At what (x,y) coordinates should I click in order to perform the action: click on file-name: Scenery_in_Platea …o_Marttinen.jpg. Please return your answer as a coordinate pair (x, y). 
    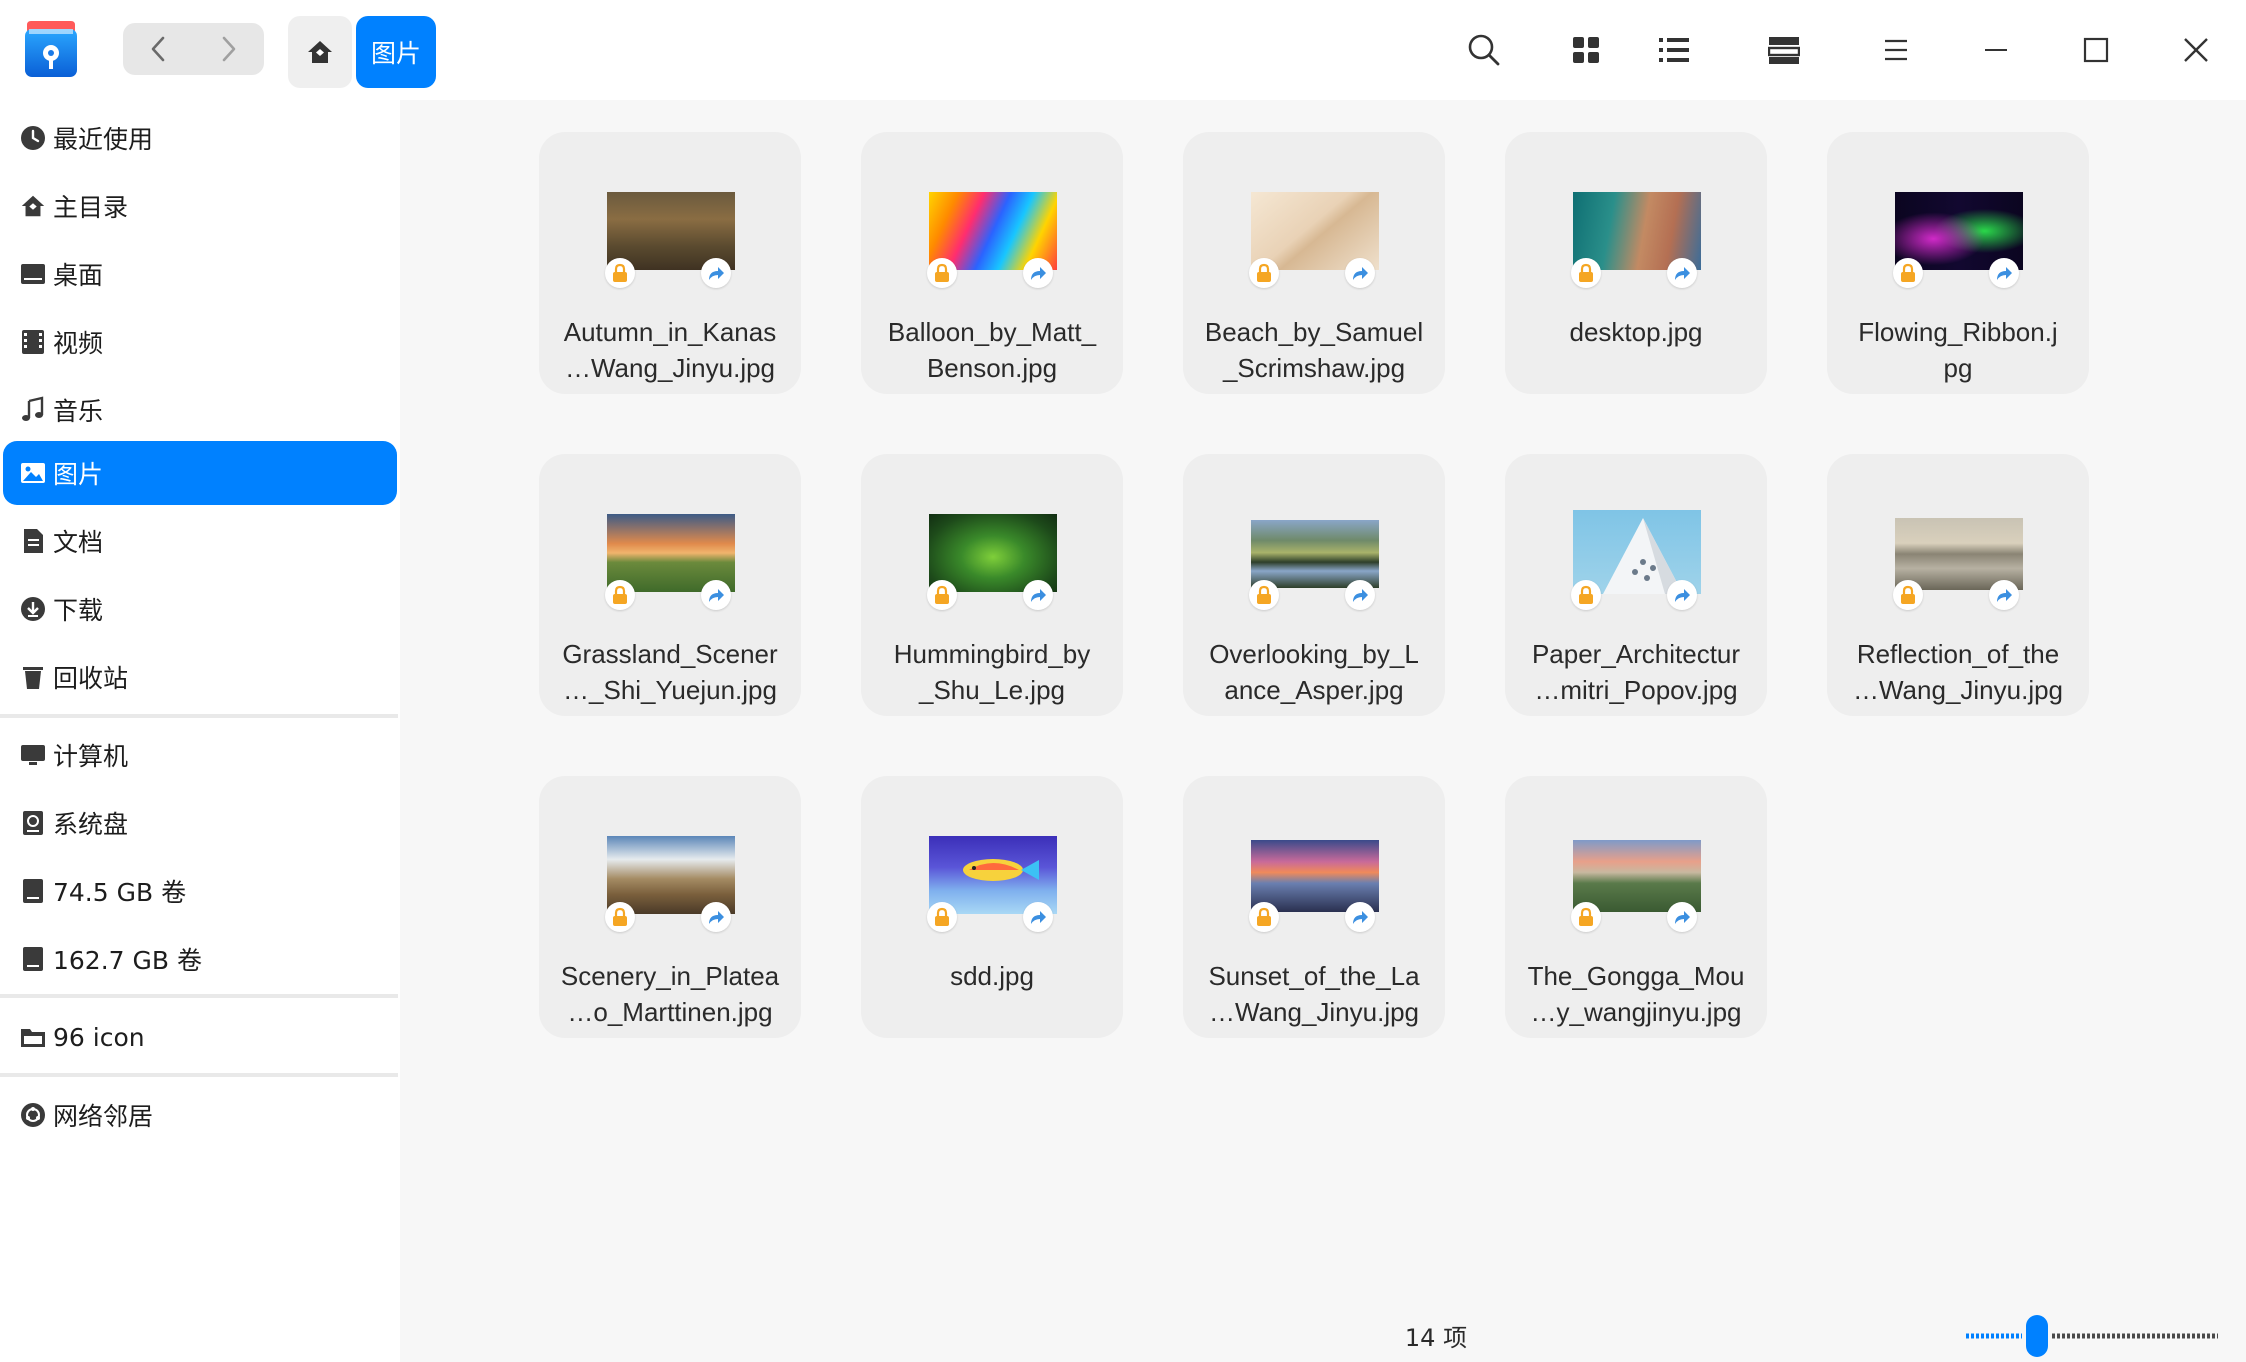
    Looking at the image, I should click on (670, 994).